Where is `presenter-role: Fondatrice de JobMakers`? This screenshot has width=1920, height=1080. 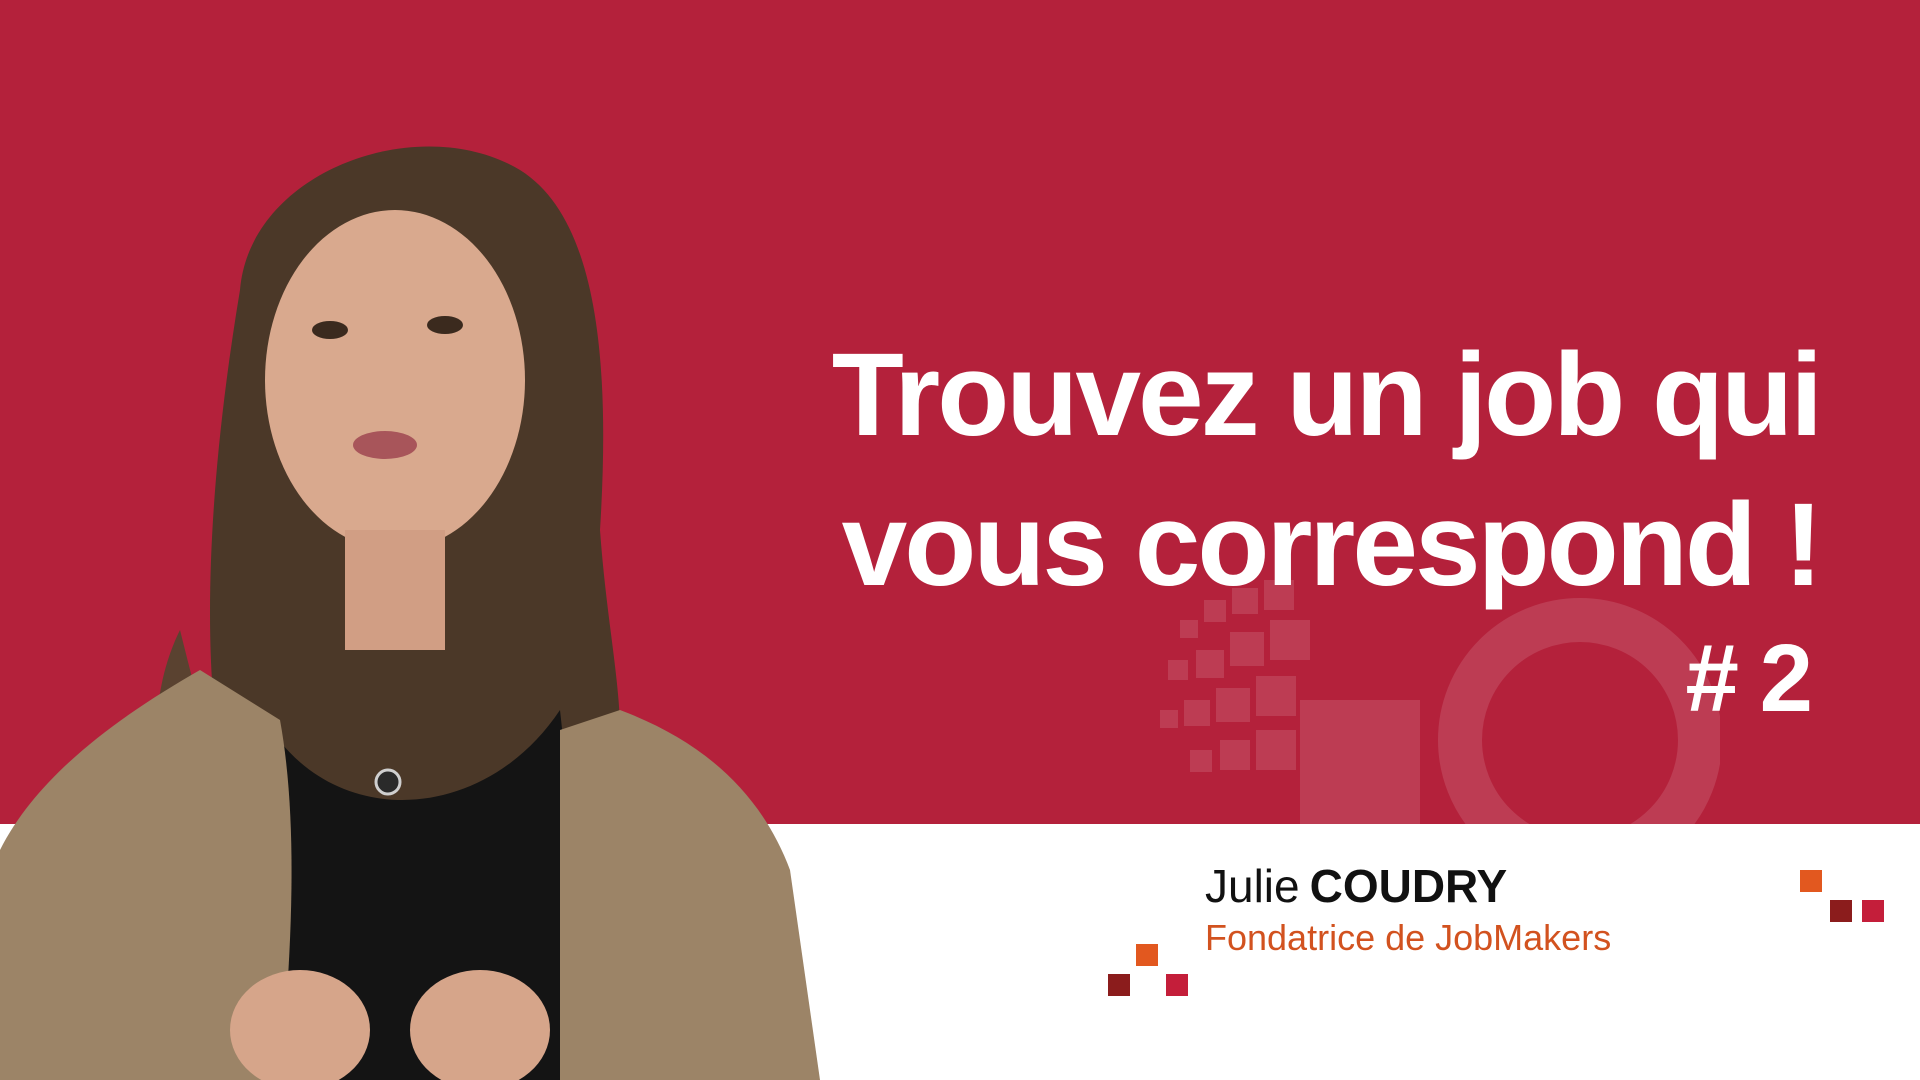
presenter-role: Fondatrice de JobMakers is located at coordinates (1408, 937).